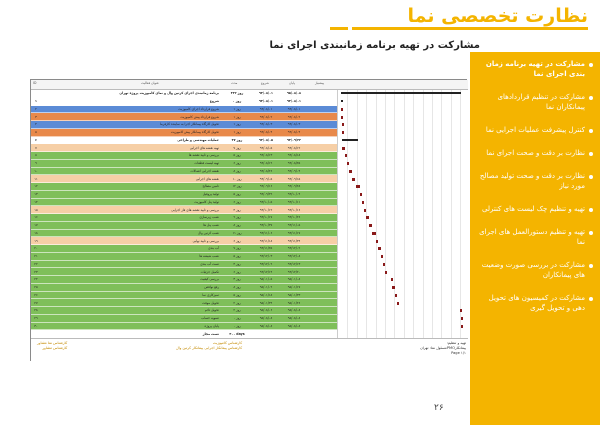 The width and height of the screenshot is (600, 425). Describe the element at coordinates (36, 333) in the screenshot. I see `task-id` at that location.